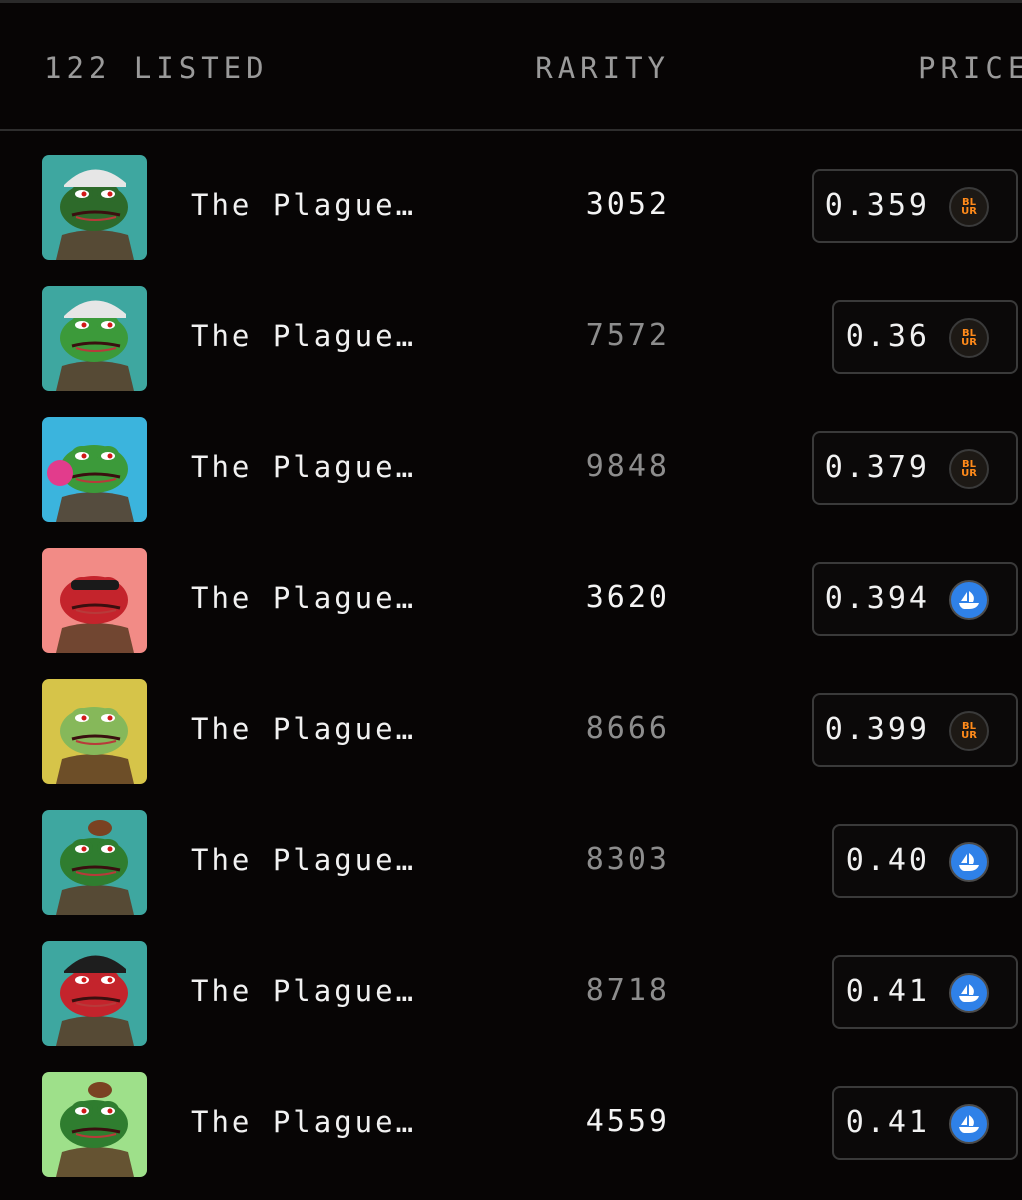 Image resolution: width=1022 pixels, height=1200 pixels. What do you see at coordinates (602, 68) in the screenshot?
I see `rarity-column-header: RARITY` at bounding box center [602, 68].